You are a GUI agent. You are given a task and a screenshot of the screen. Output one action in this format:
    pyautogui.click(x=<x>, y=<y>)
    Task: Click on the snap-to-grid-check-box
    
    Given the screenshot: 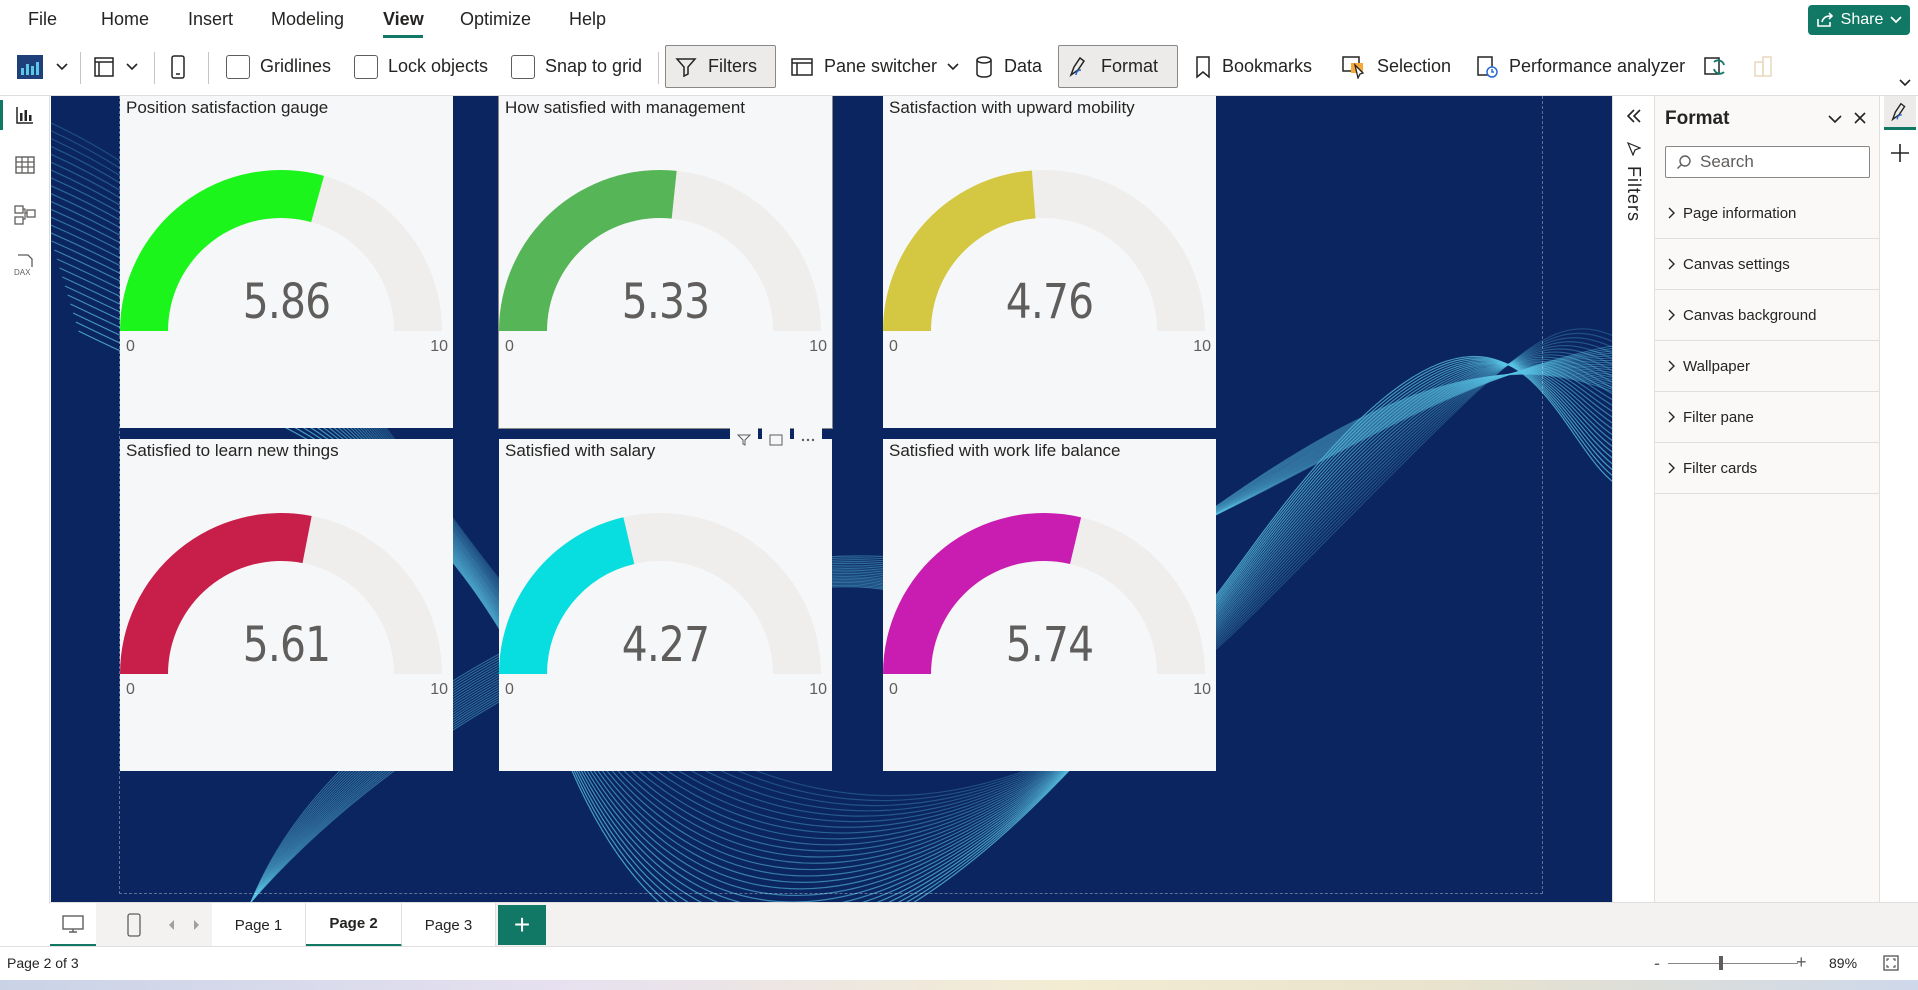 What is the action you would take?
    pyautogui.click(x=523, y=66)
    